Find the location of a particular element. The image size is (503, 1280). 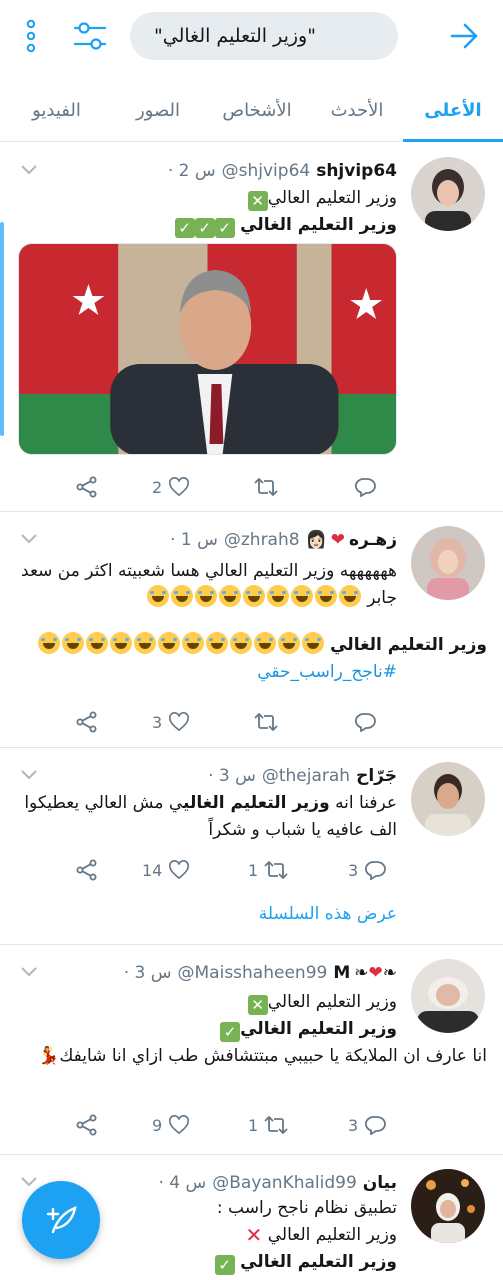

like-count: 3 is located at coordinates (157, 722).